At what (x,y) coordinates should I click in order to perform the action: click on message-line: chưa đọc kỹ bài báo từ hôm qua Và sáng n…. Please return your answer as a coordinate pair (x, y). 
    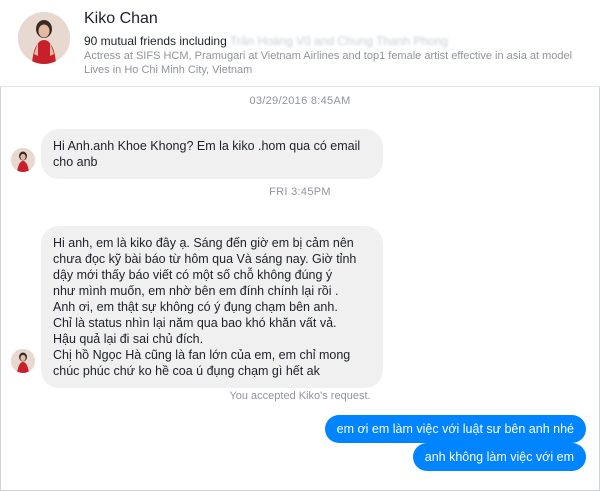
    Looking at the image, I should click on (205, 259).